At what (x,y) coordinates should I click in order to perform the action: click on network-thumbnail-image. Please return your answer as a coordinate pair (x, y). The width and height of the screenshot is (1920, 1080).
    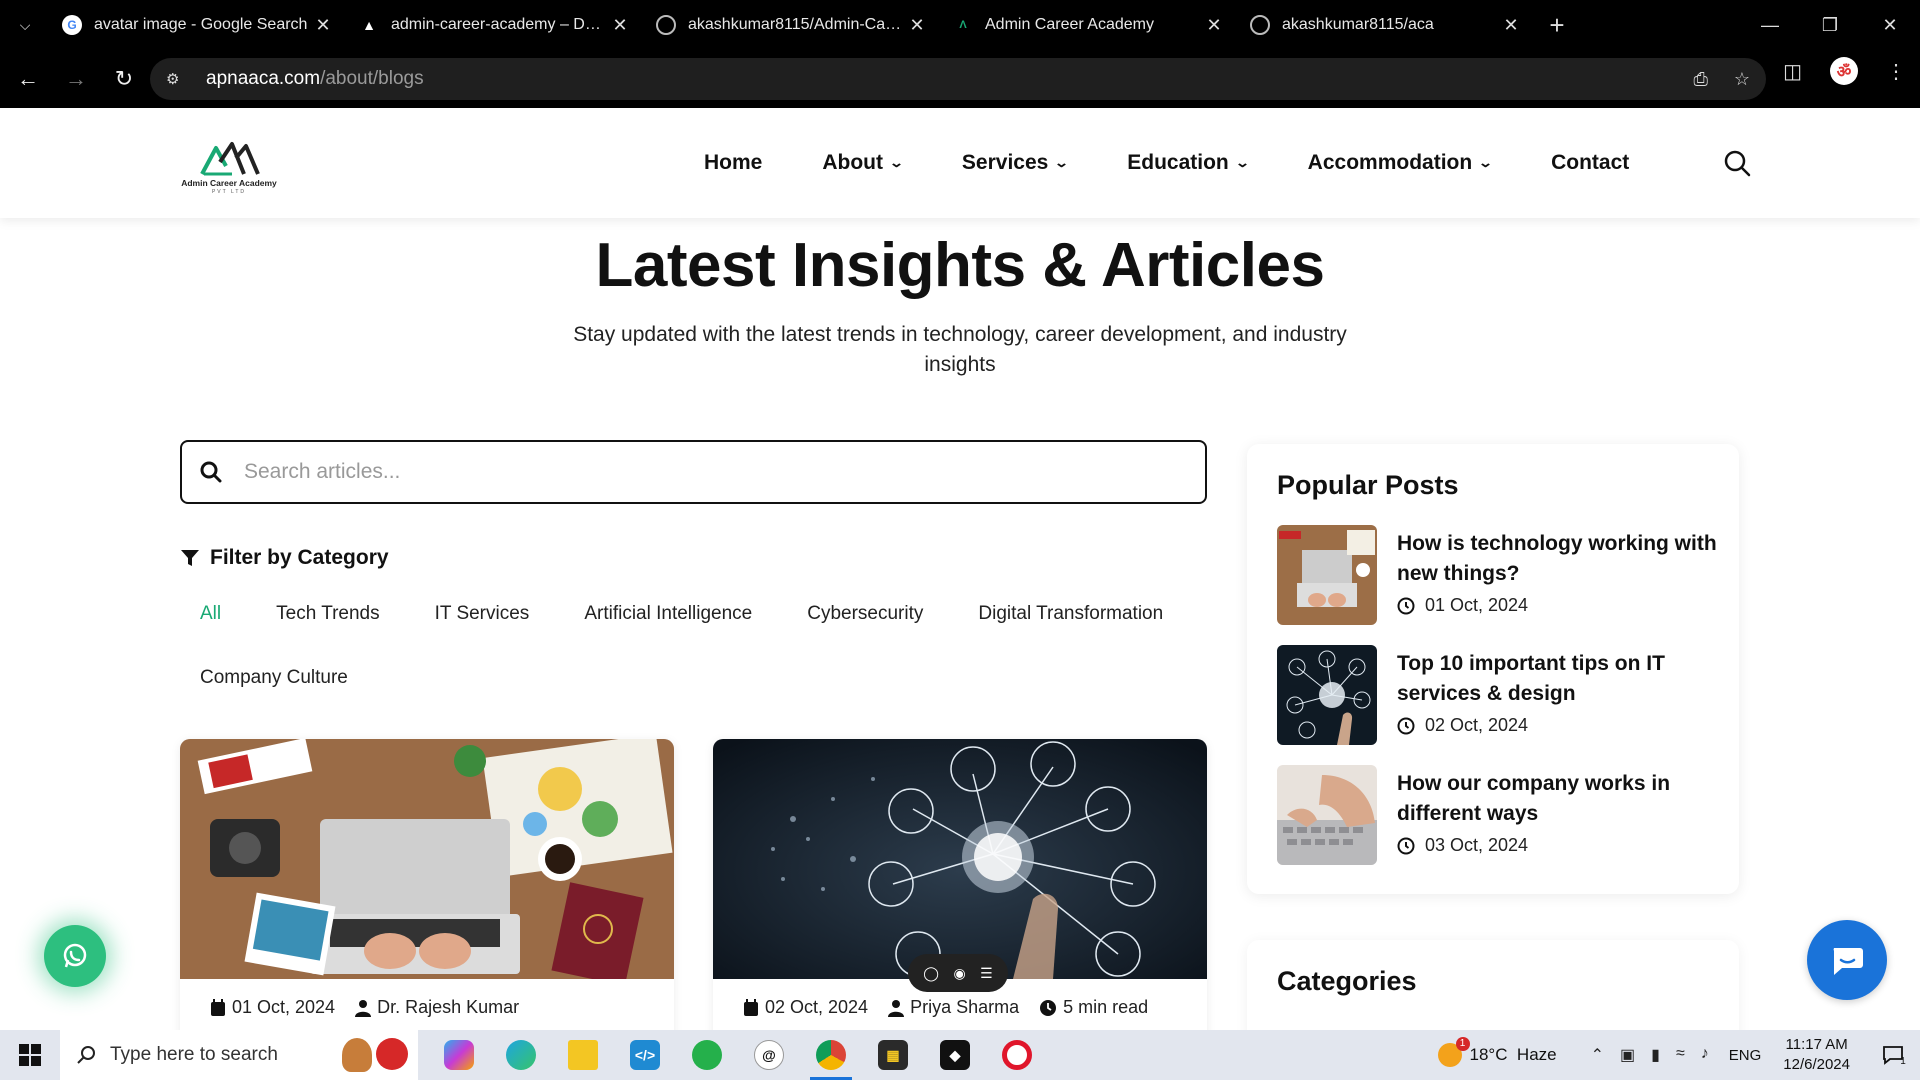
    Looking at the image, I should click on (1327, 695).